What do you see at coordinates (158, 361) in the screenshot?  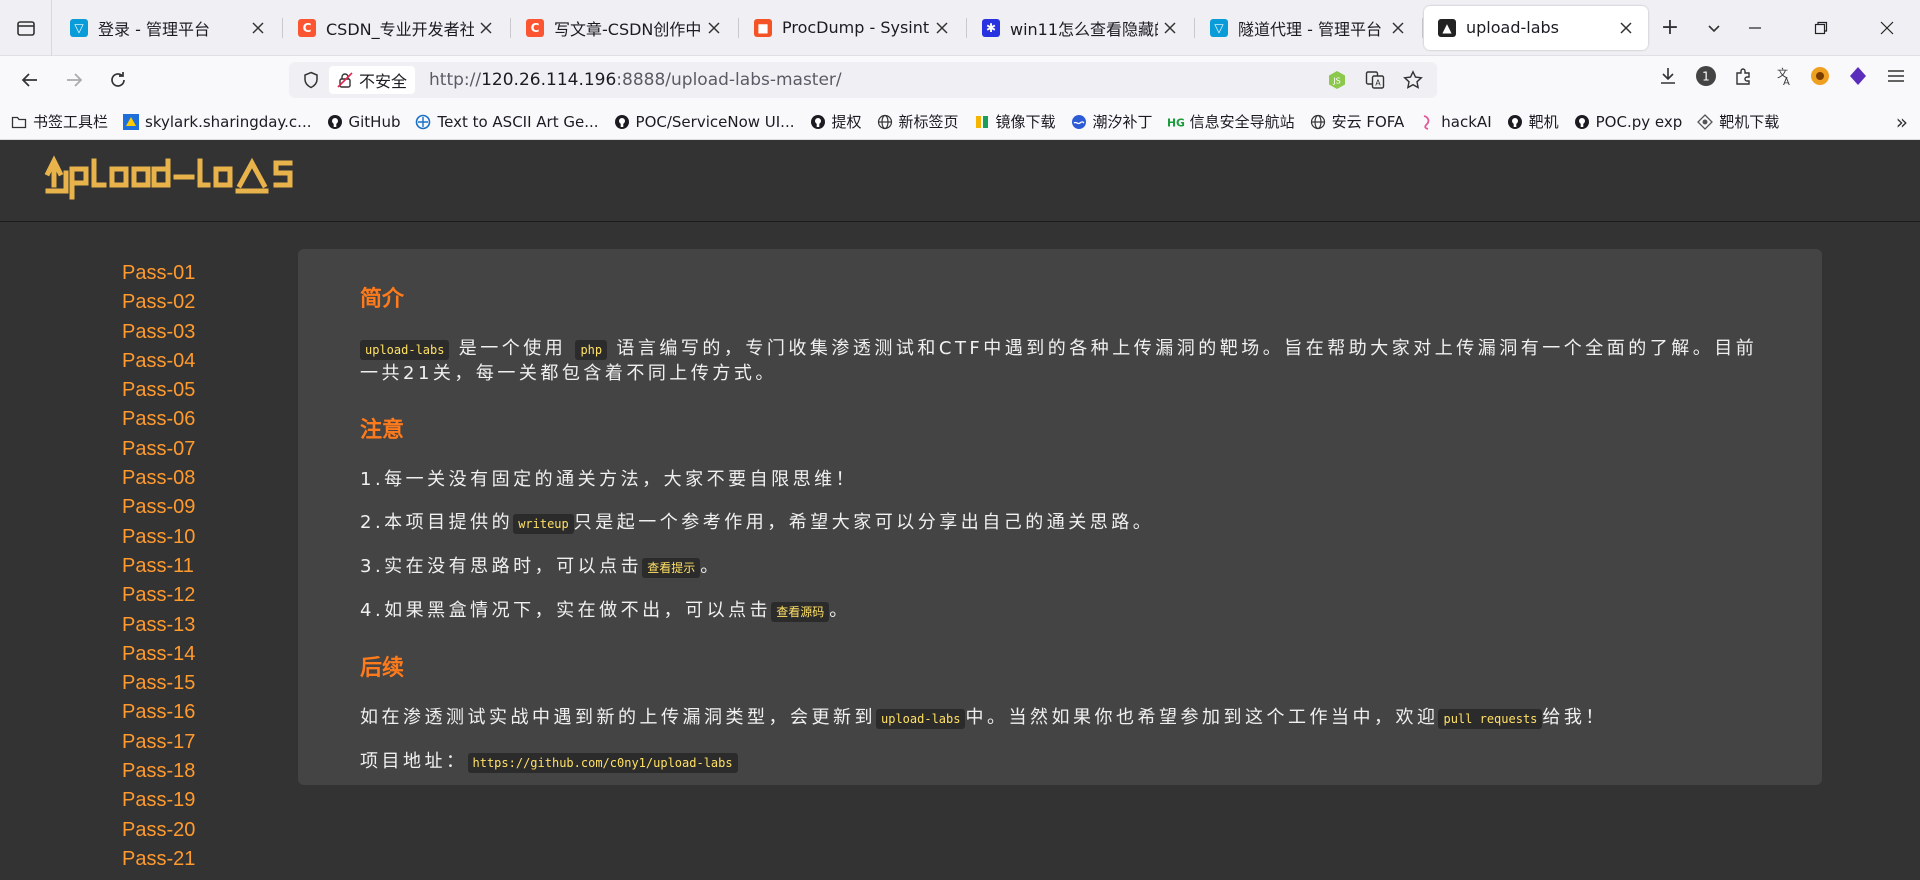 I see `sidebar-item-pass-04: Pass-04` at bounding box center [158, 361].